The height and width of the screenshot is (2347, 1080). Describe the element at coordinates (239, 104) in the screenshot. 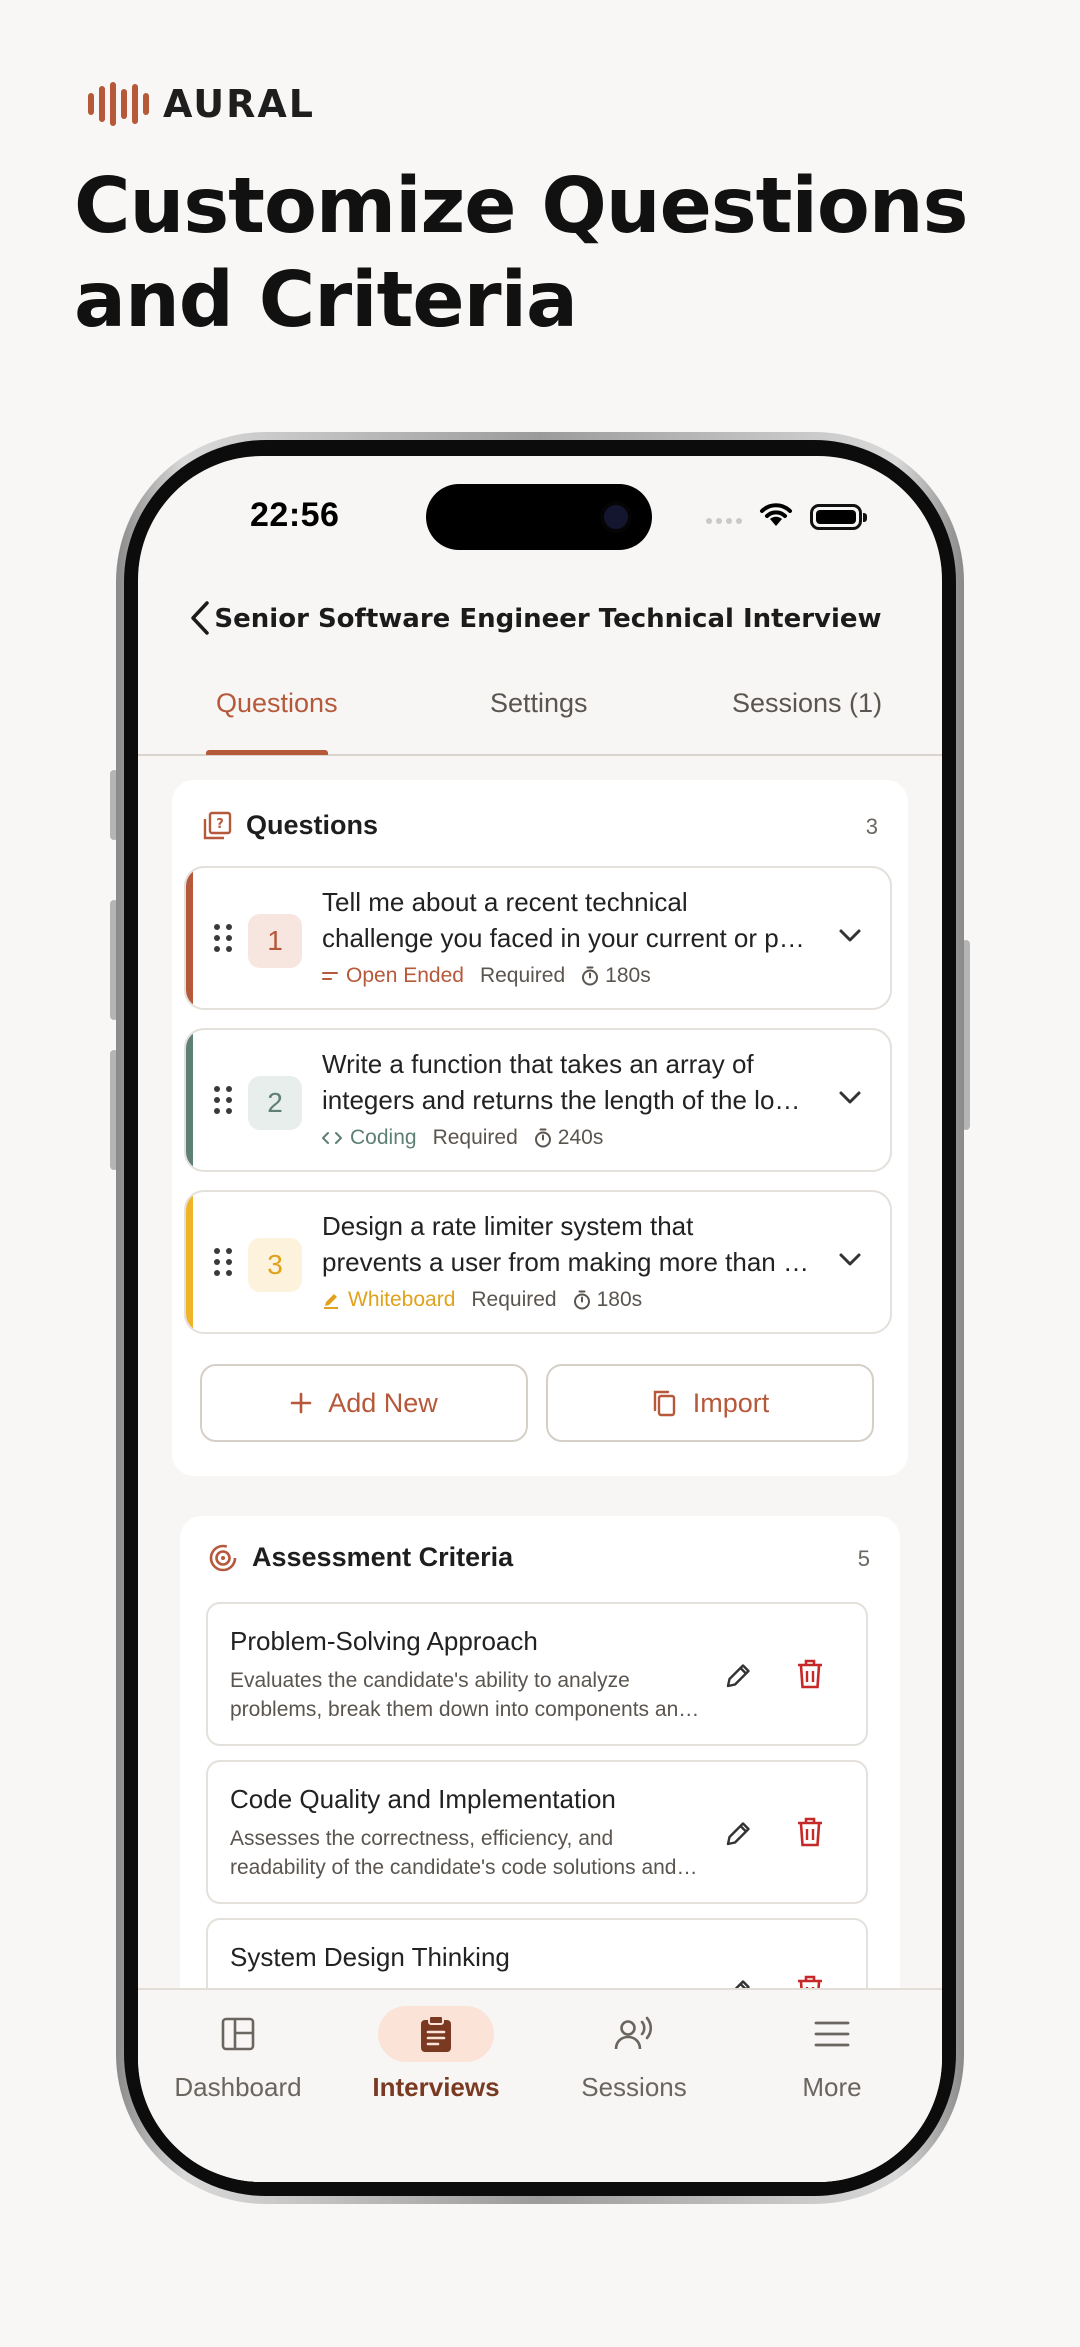

I see `brand-name: AURAL` at that location.